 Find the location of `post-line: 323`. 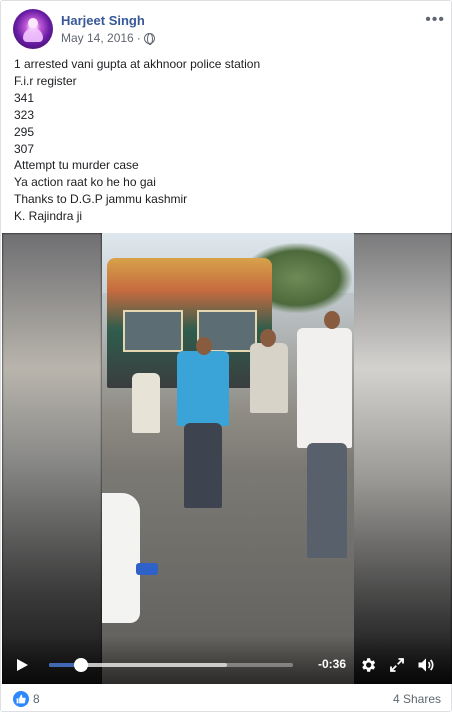

post-line: 323 is located at coordinates (24, 114).